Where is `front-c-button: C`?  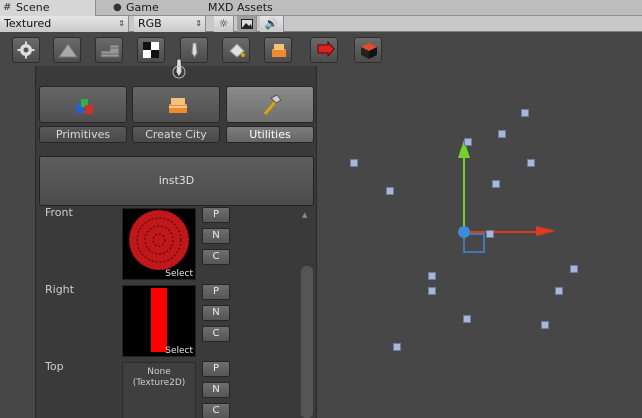 front-c-button: C is located at coordinates (216, 257).